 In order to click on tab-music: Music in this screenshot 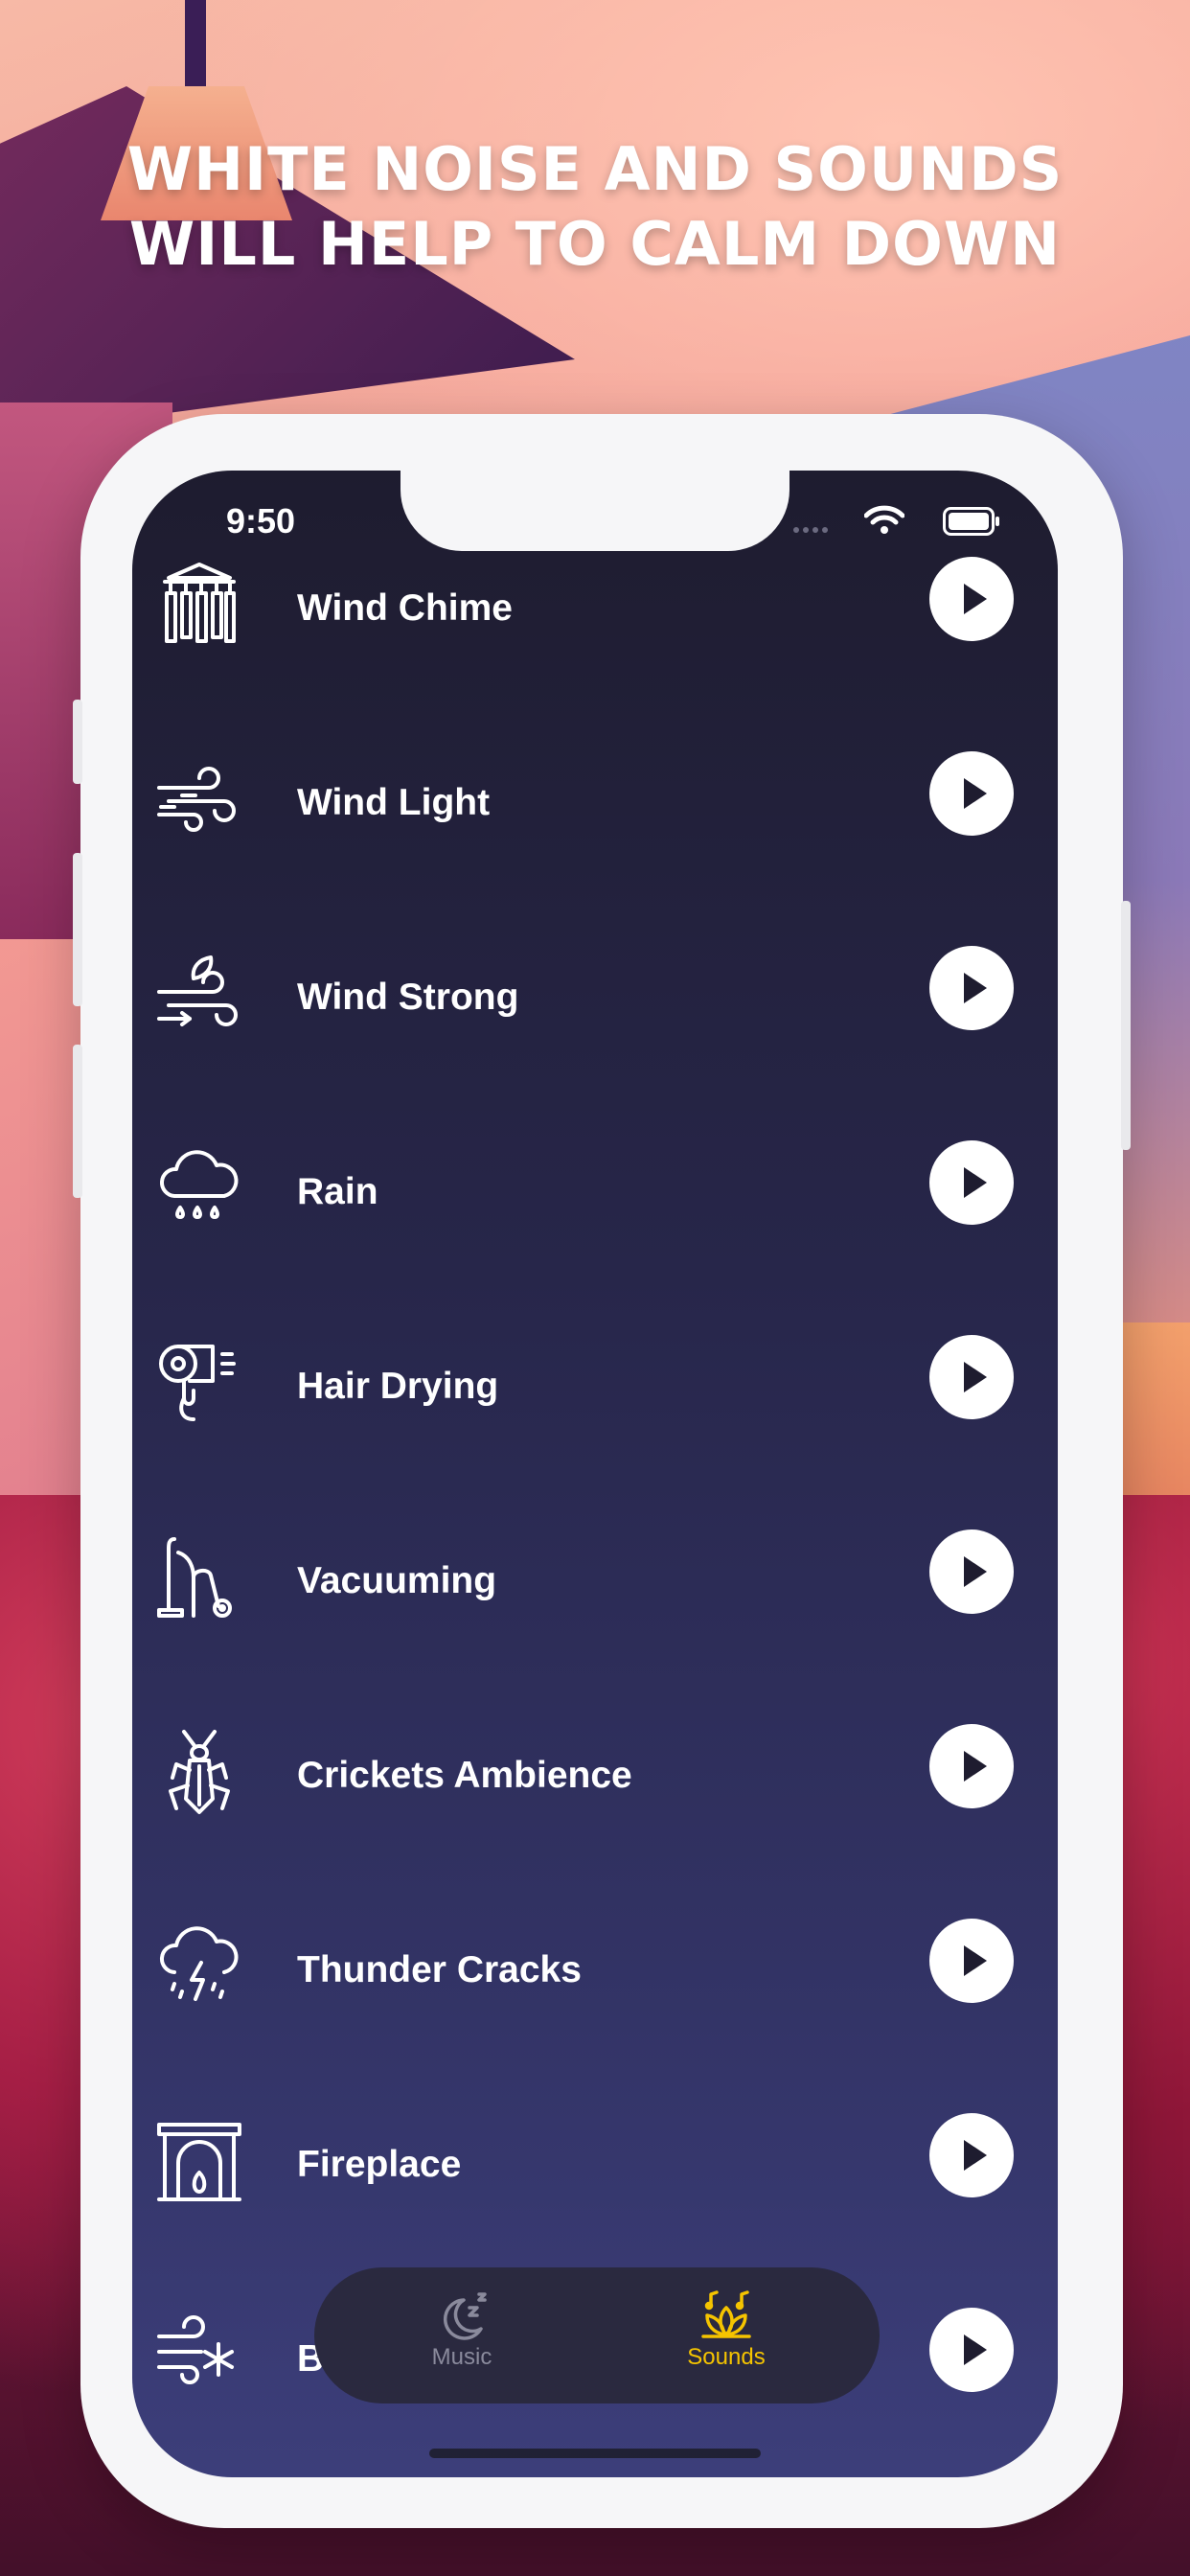, I will do `click(462, 2338)`.